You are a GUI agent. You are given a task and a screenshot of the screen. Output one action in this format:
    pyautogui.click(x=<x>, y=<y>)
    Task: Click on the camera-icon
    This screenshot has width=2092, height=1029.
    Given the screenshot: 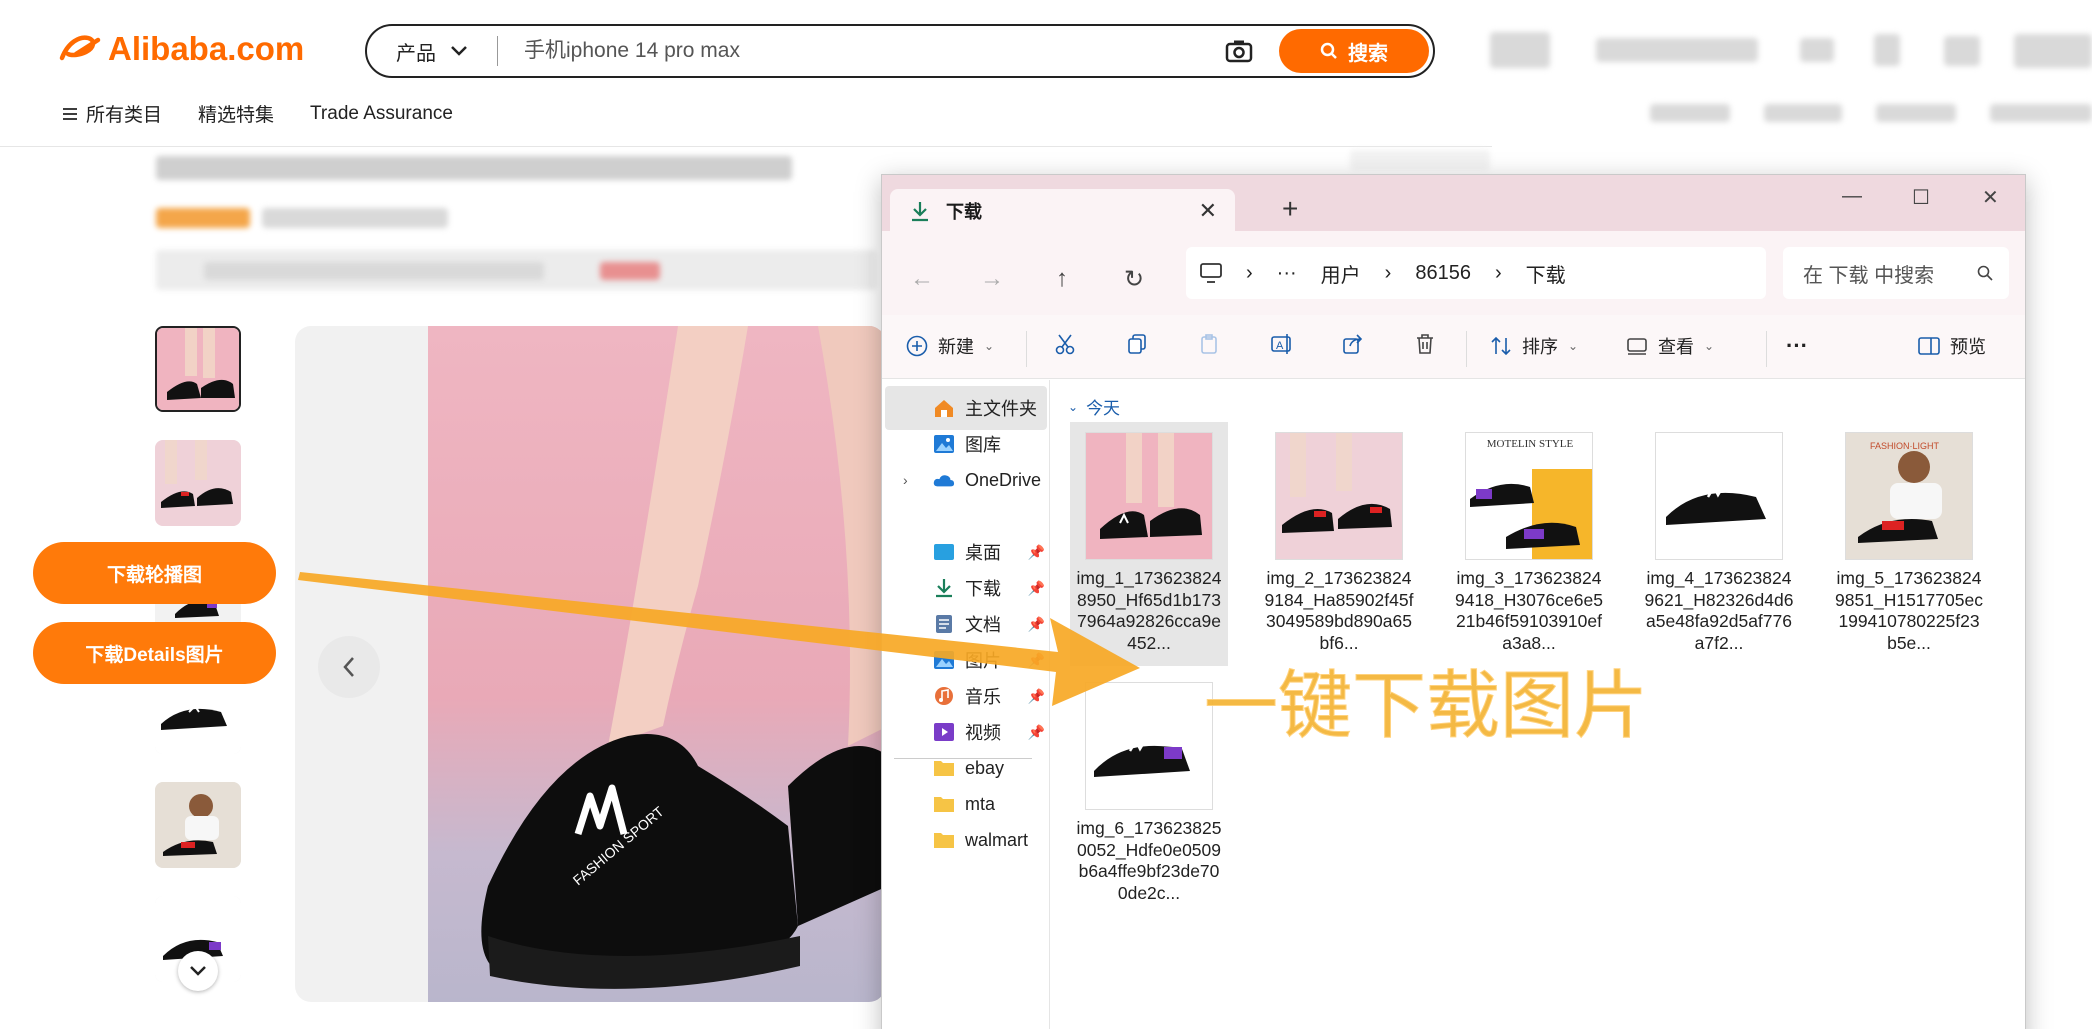 What is the action you would take?
    pyautogui.click(x=1239, y=51)
    